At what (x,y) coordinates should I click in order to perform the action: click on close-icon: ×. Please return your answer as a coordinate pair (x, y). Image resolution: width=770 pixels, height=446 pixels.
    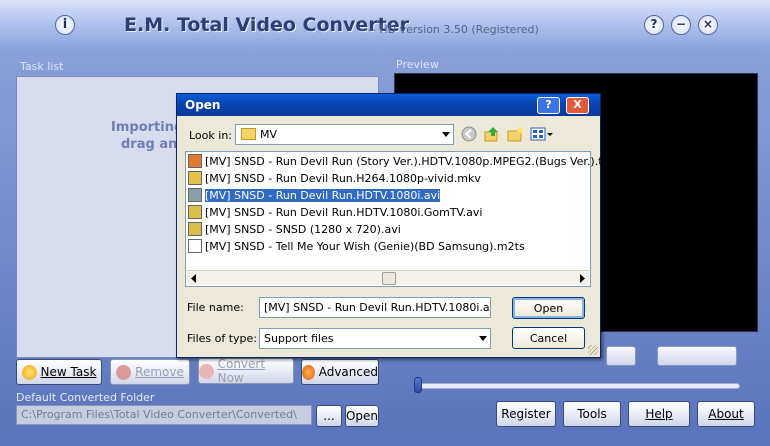
    Looking at the image, I should click on (708, 25).